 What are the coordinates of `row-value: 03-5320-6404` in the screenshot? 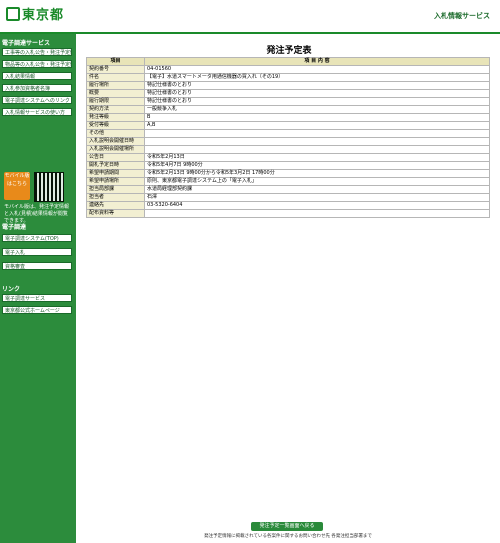 It's located at (317, 205).